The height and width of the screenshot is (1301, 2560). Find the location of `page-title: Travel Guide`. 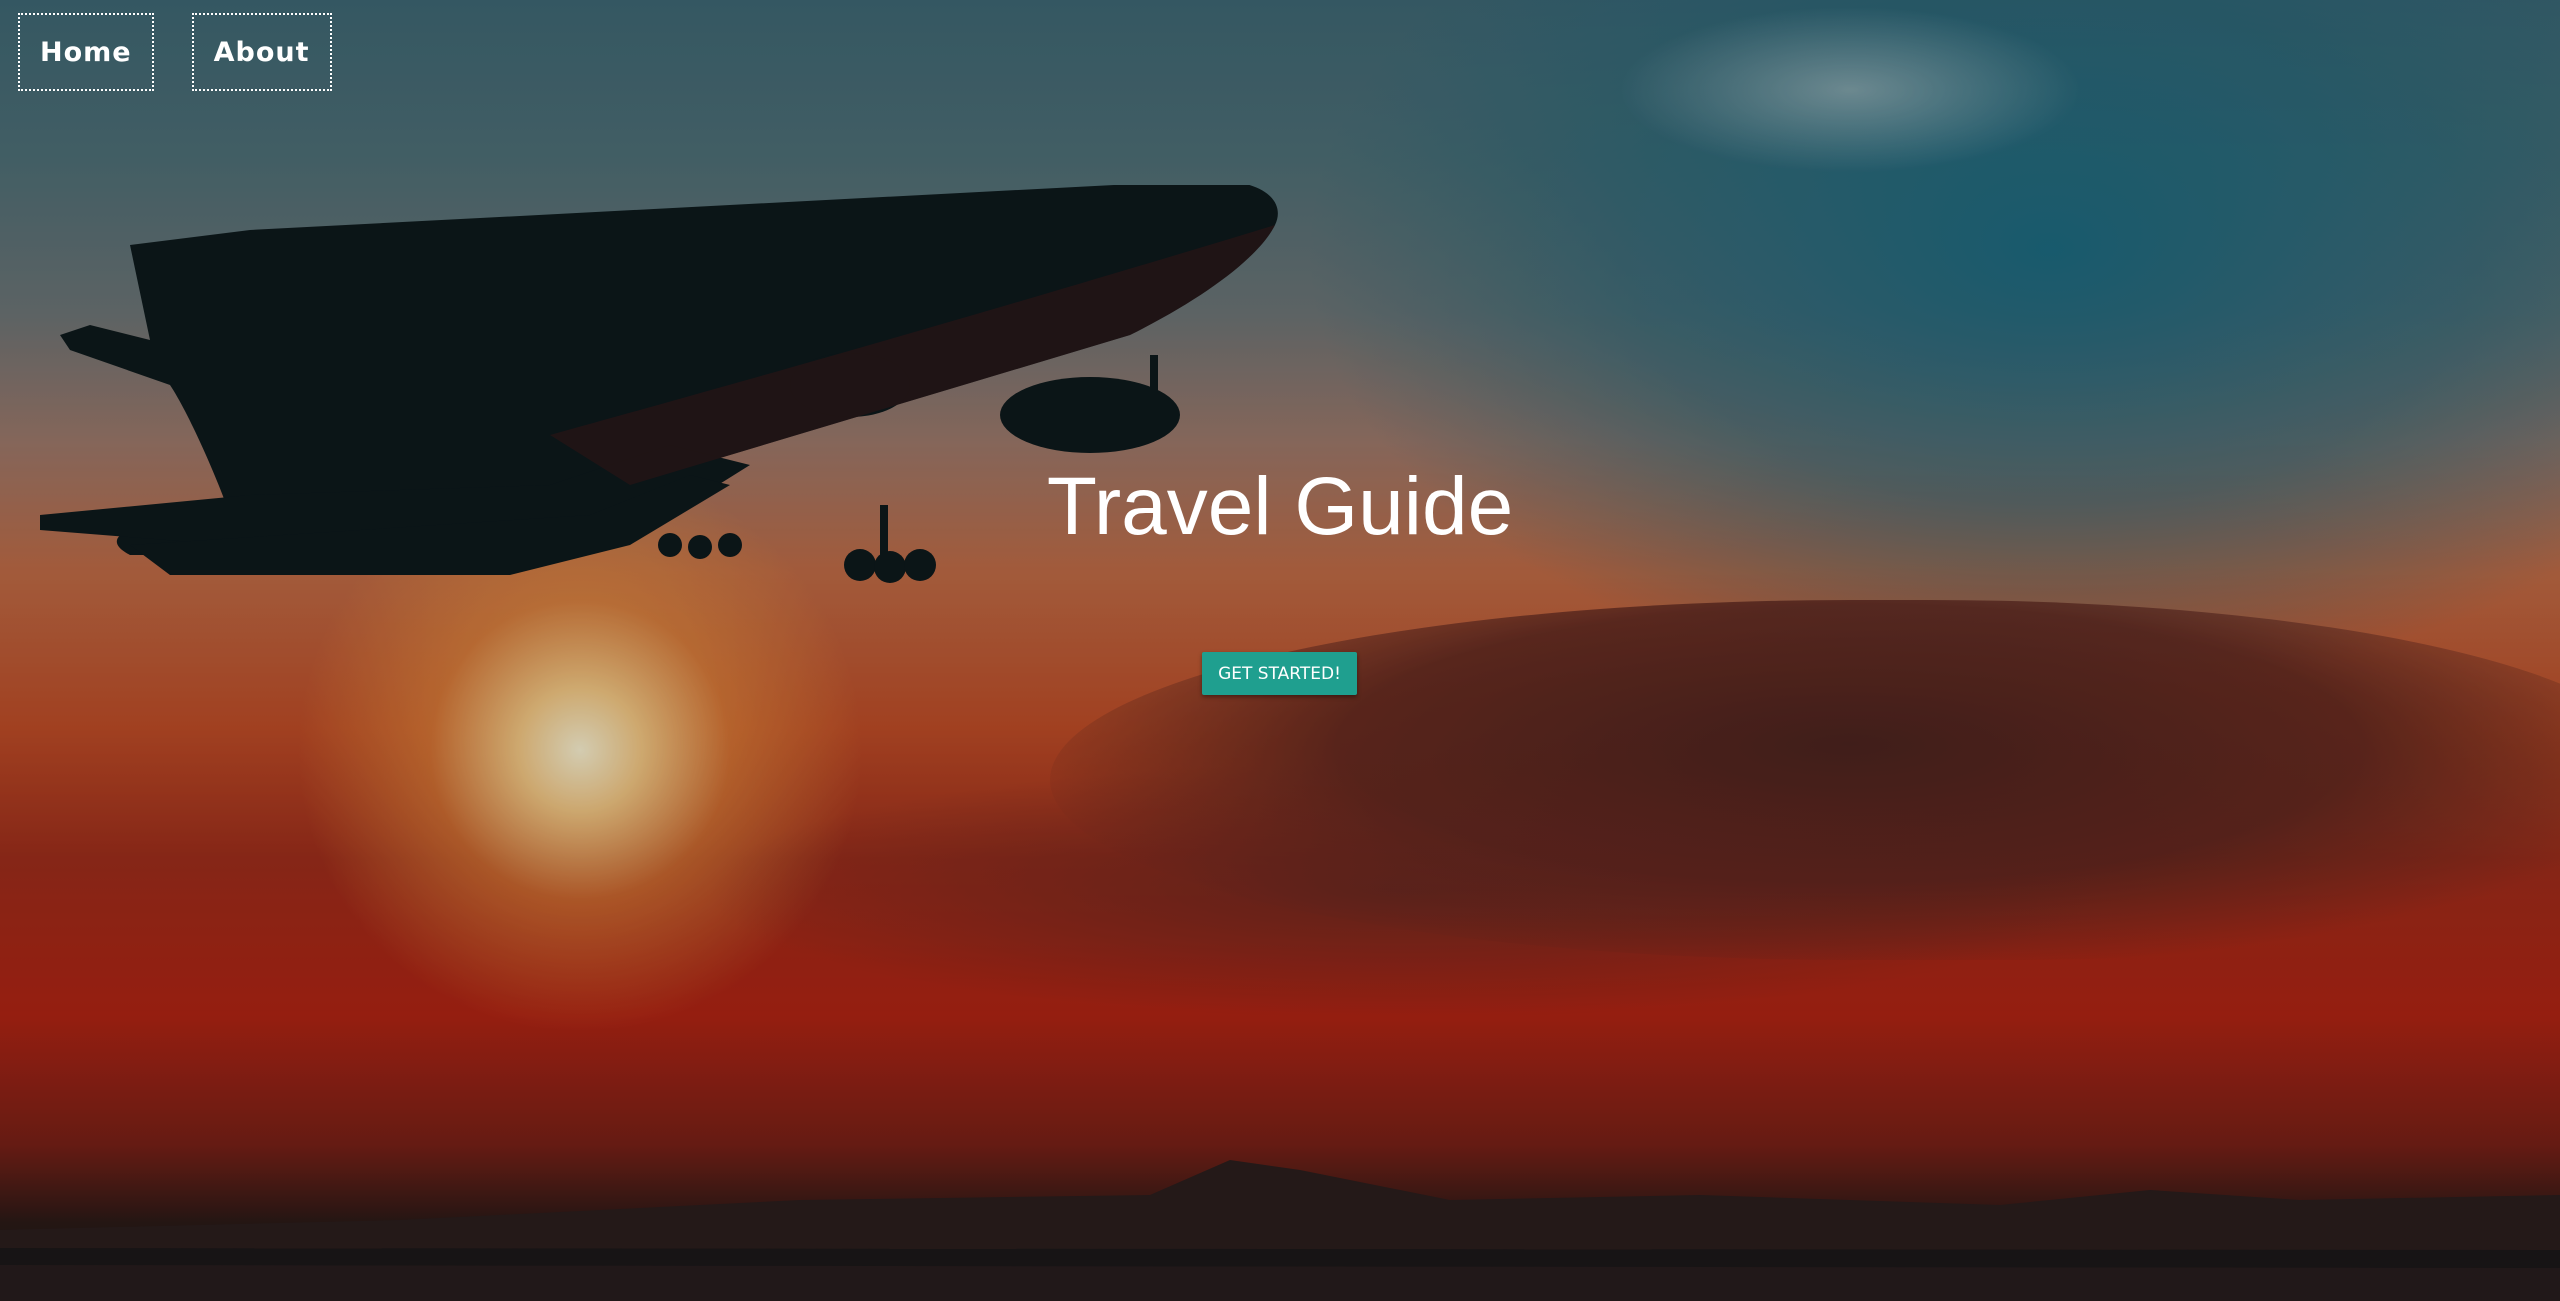

page-title: Travel Guide is located at coordinates (1280, 506).